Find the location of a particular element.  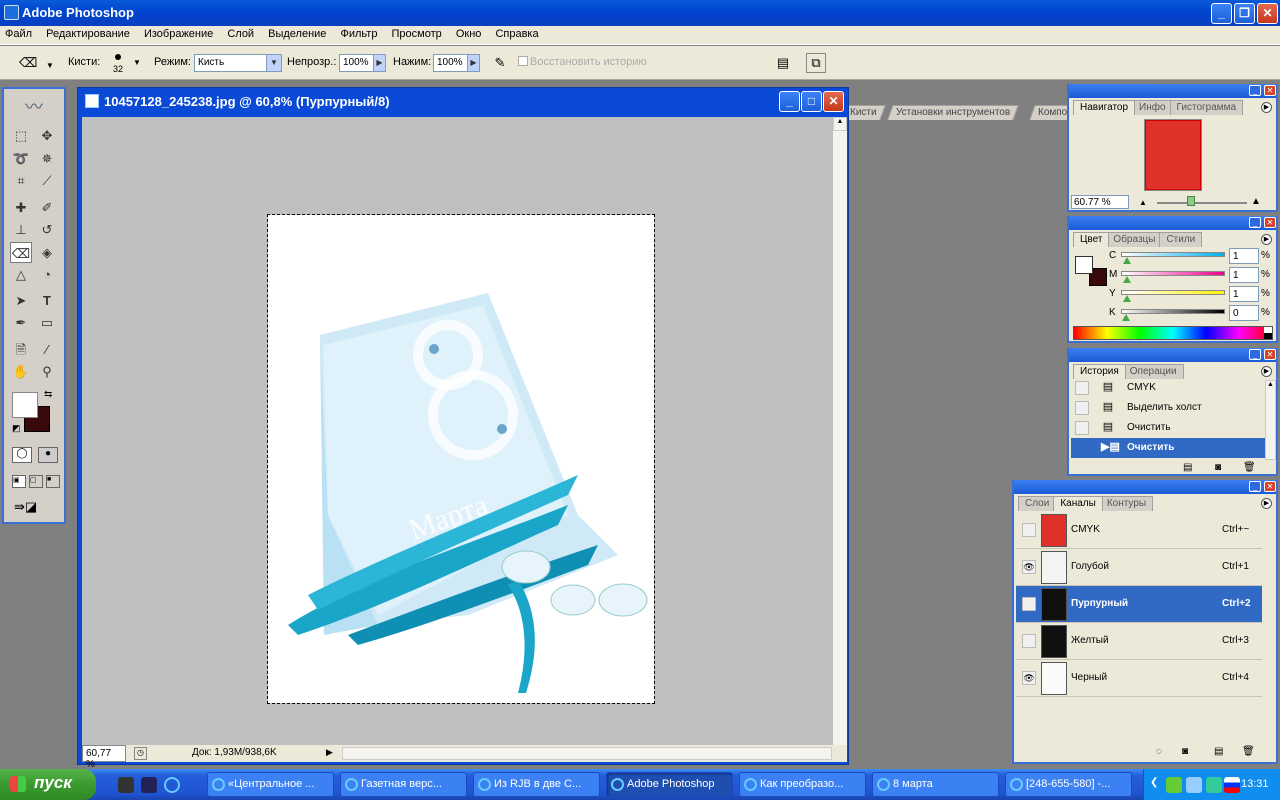

magic-wand-tool-icon: ✵ is located at coordinates (47, 158).